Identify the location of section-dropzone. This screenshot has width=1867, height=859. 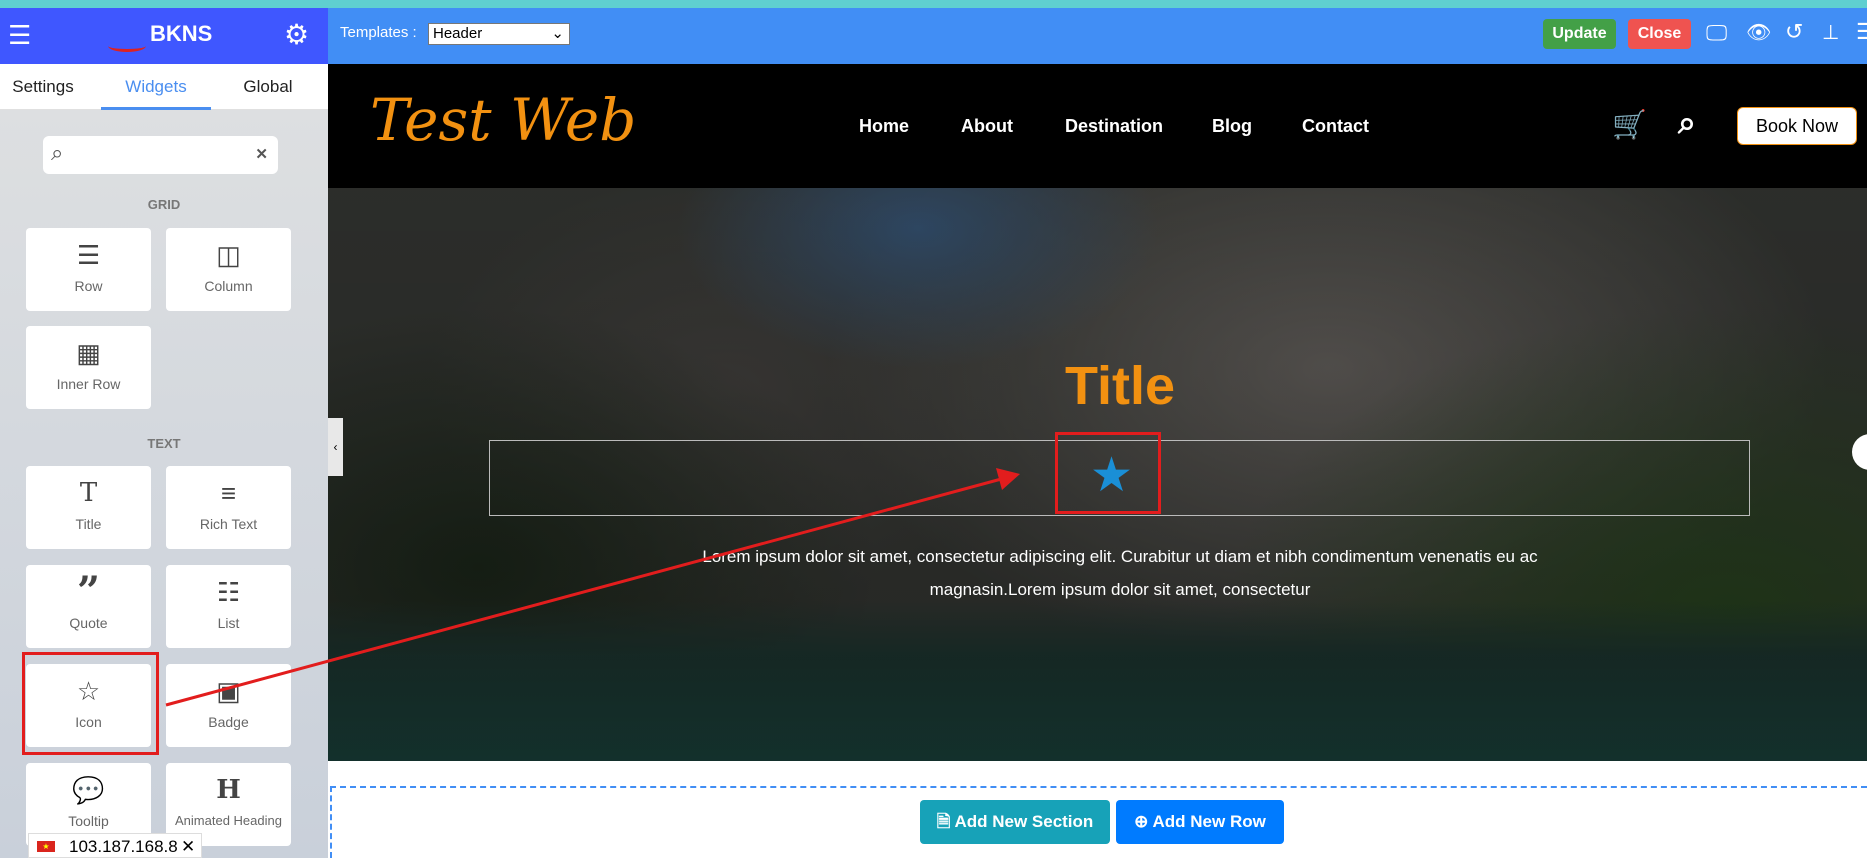
(1098, 787).